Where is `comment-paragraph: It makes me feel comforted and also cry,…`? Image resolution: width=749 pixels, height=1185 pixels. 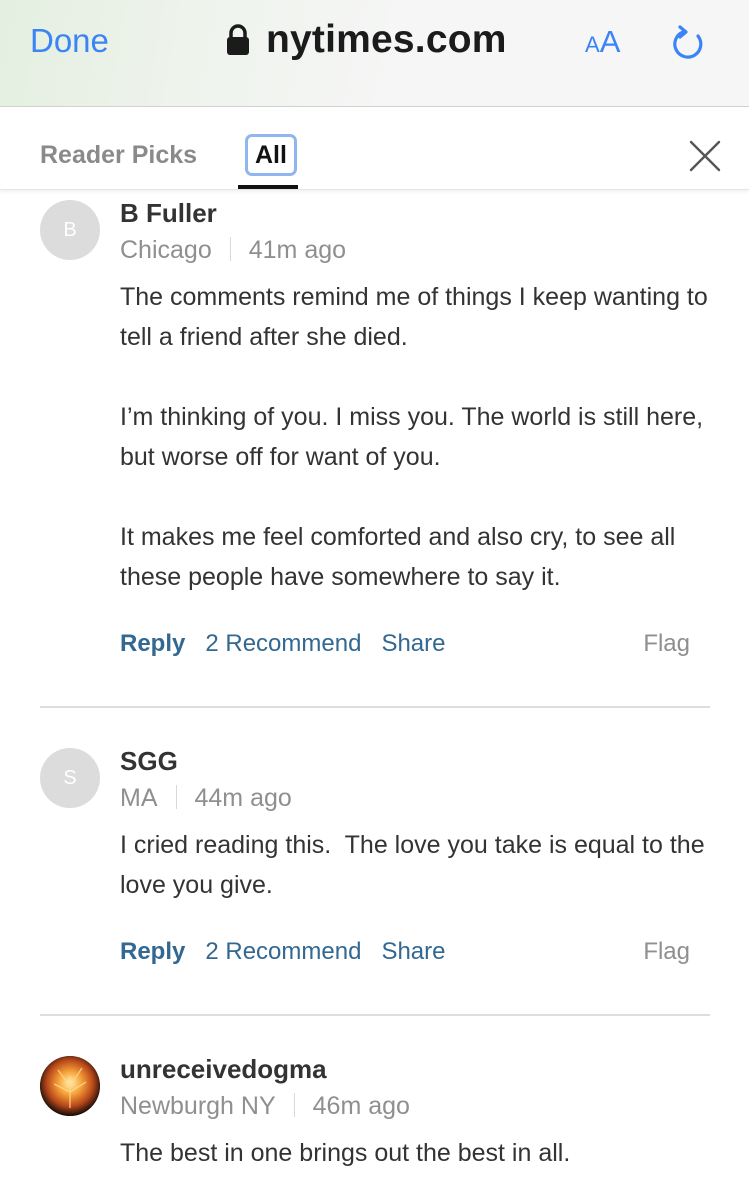
comment-paragraph: It makes me feel comforted and also cry,… is located at coordinates (398, 557).